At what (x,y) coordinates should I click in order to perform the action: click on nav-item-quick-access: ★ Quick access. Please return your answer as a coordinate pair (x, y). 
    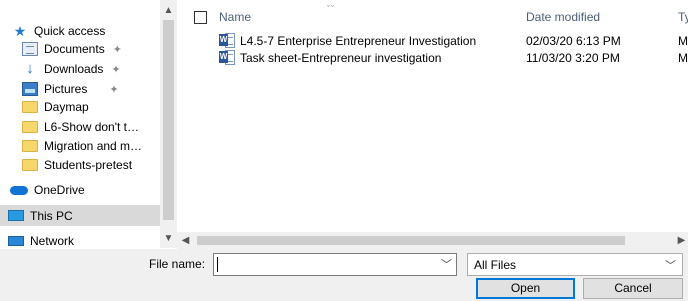
    Looking at the image, I should click on (80, 31).